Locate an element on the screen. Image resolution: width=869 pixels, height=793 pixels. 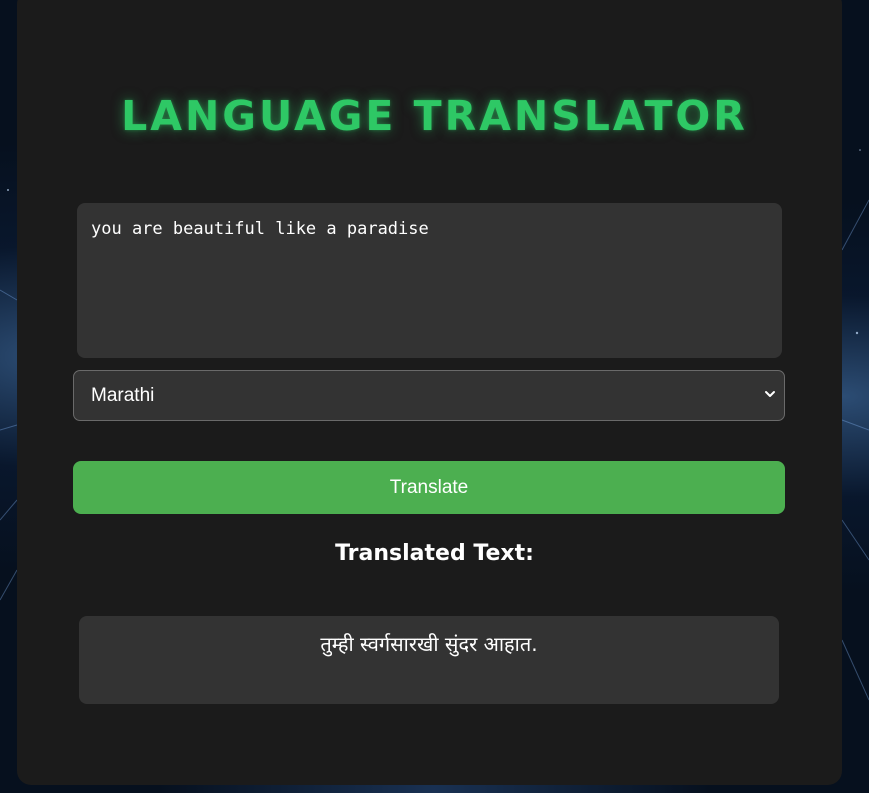
translated-text-heading: Translated Text: is located at coordinates (434, 553).